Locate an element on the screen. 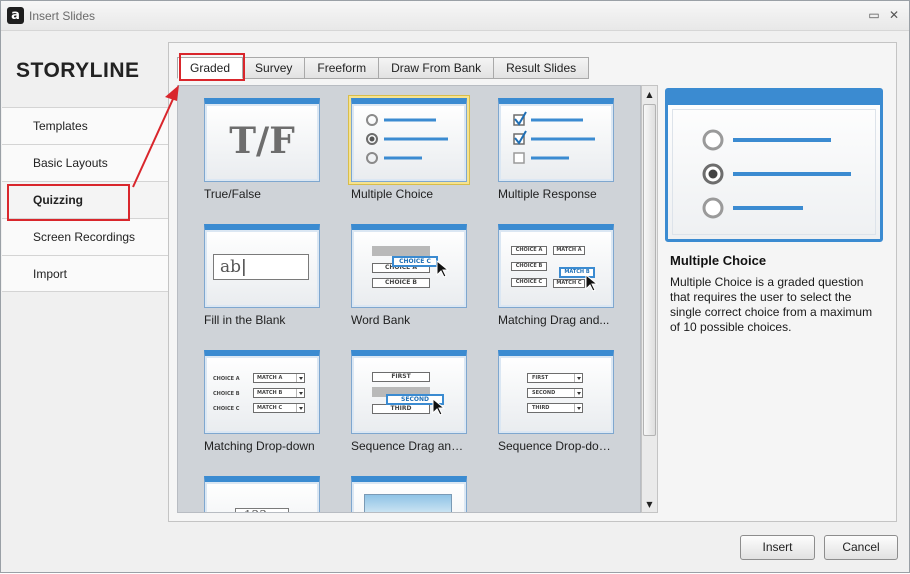  minimize-icon: ▭ is located at coordinates (874, 15).